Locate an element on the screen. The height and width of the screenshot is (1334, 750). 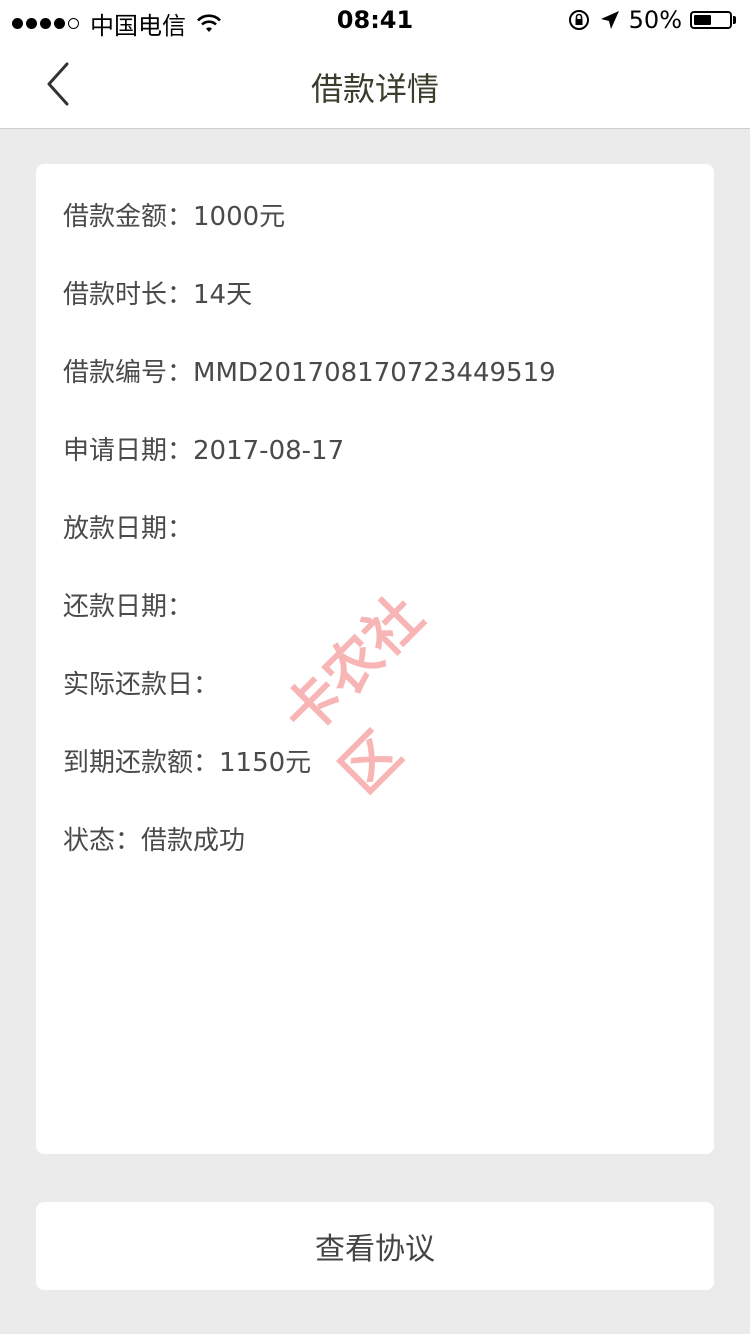
detail-row-disbursement-date: 放款日期： is located at coordinates (128, 526).